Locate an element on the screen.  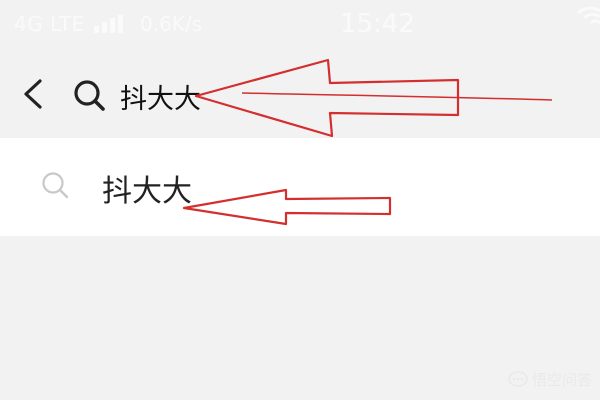
network-speed: 0.6K/s is located at coordinates (171, 24).